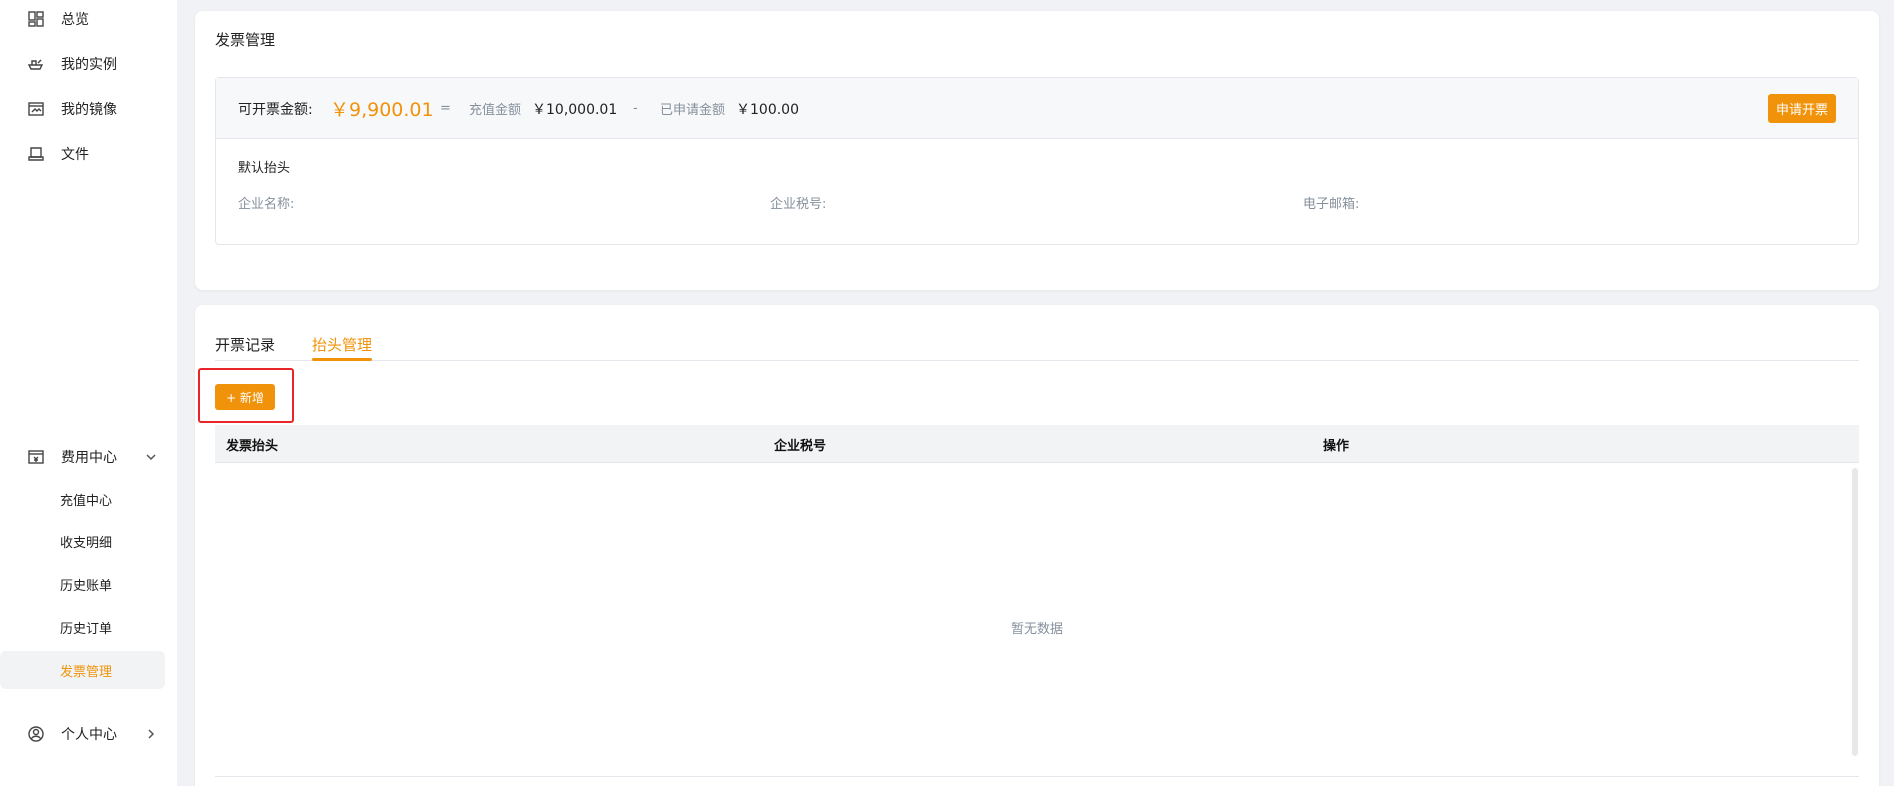 This screenshot has width=1894, height=786. I want to click on apply-invoice-button: 申请开票, so click(1801, 108).